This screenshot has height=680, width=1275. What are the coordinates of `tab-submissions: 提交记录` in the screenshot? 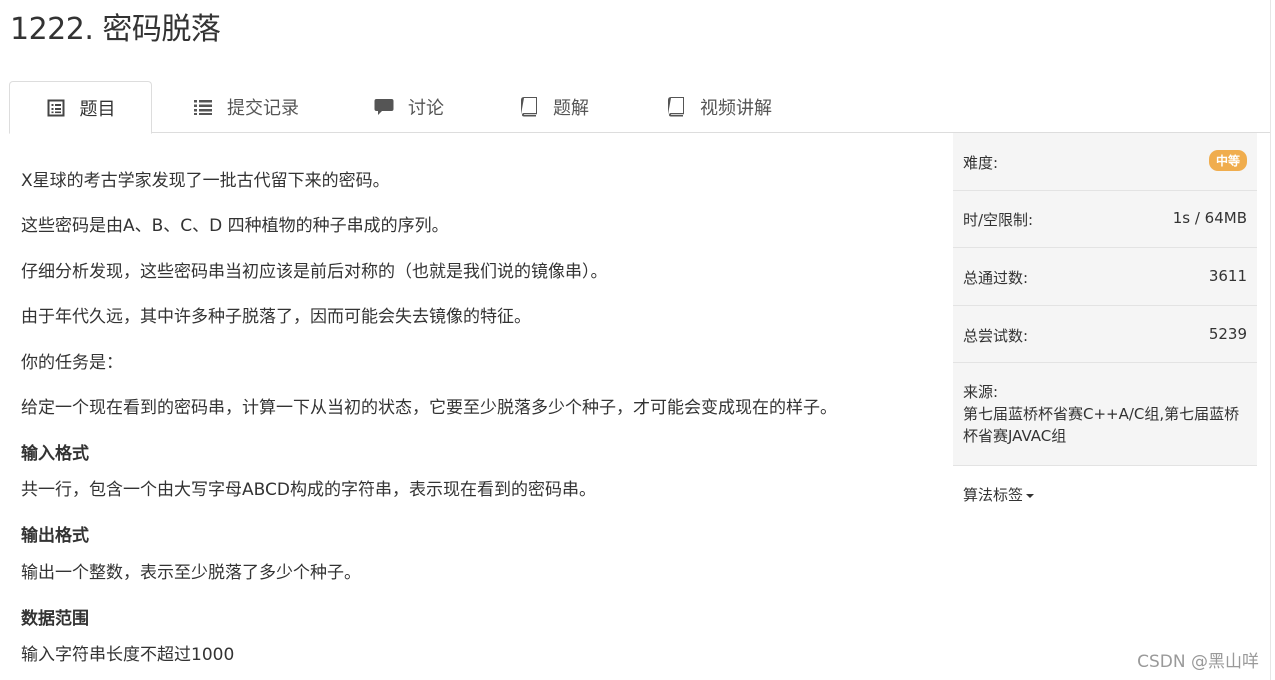 It's located at (246, 107).